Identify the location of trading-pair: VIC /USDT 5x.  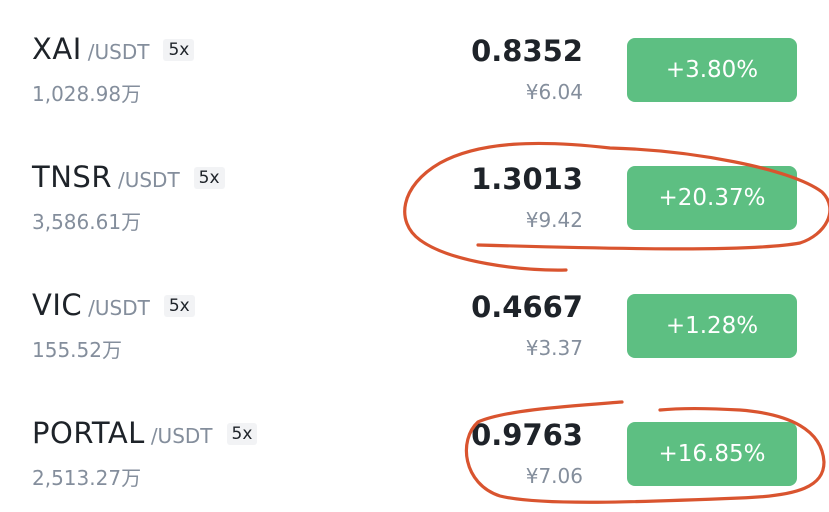
(113, 308).